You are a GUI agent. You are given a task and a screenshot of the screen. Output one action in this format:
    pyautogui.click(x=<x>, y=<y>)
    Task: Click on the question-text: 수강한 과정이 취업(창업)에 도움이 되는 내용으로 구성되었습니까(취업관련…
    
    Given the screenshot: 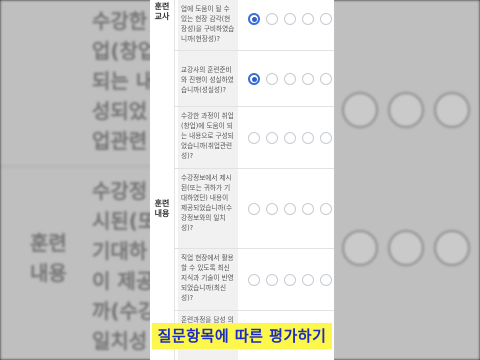 What is the action you would take?
    pyautogui.click(x=208, y=137)
    